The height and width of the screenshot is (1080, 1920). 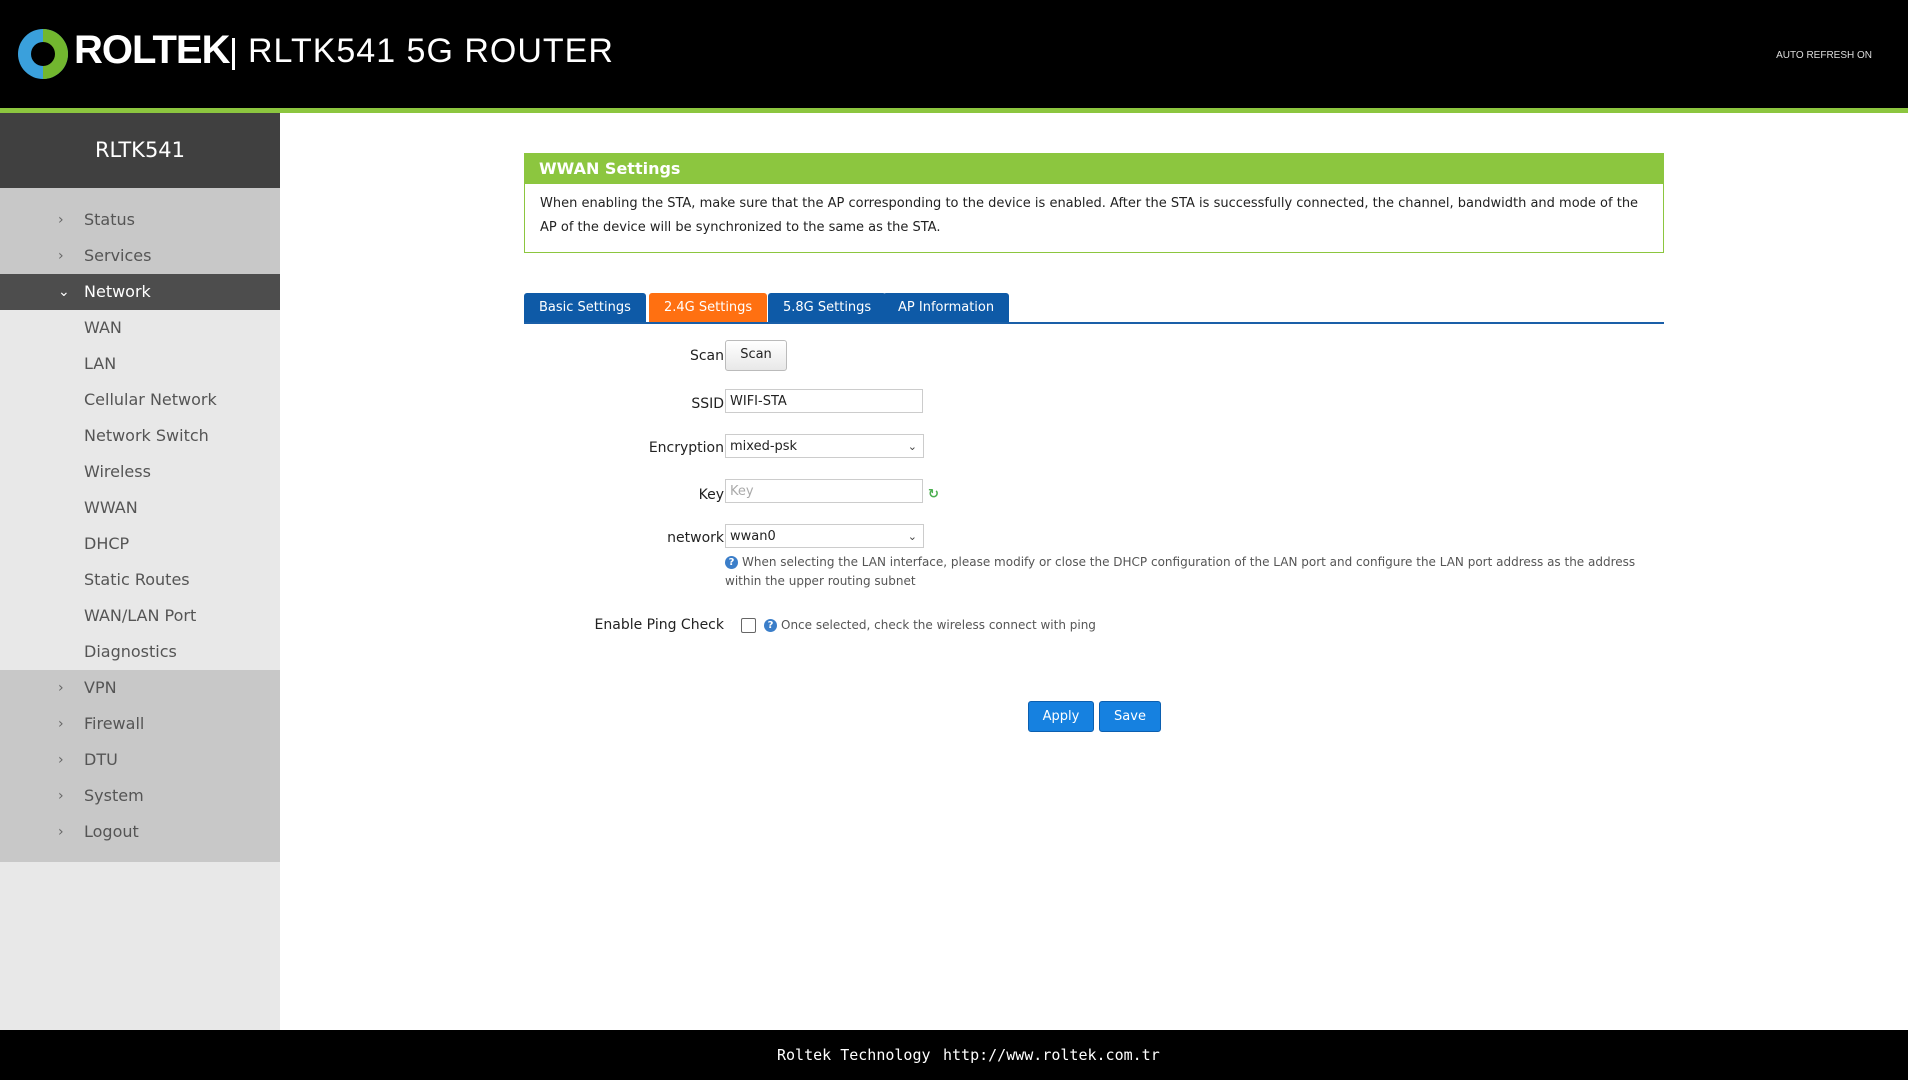 What do you see at coordinates (1061, 716) in the screenshot?
I see `apply-button: Apply` at bounding box center [1061, 716].